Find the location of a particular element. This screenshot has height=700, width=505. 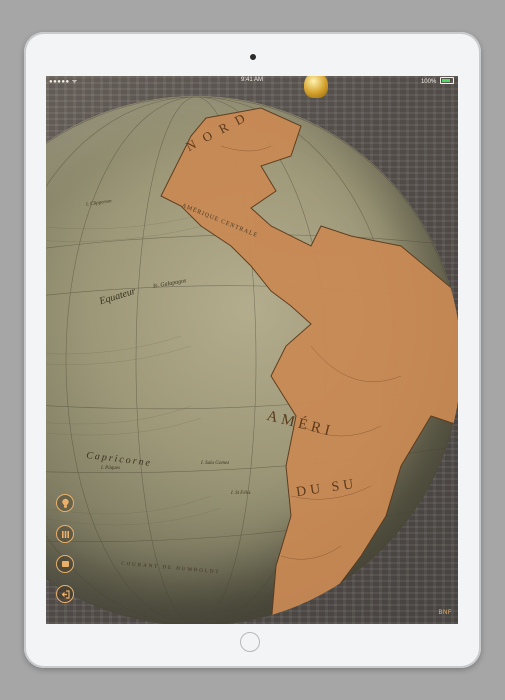

flag-button is located at coordinates (65, 564).